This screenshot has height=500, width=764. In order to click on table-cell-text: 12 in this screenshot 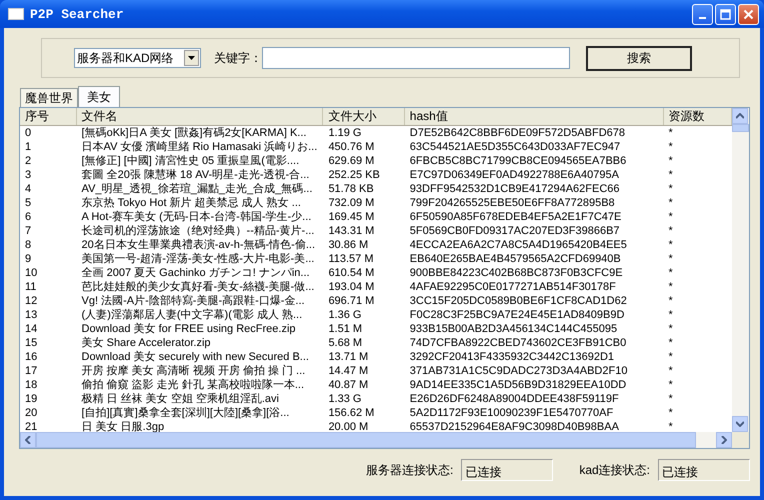, I will do `click(31, 301)`.